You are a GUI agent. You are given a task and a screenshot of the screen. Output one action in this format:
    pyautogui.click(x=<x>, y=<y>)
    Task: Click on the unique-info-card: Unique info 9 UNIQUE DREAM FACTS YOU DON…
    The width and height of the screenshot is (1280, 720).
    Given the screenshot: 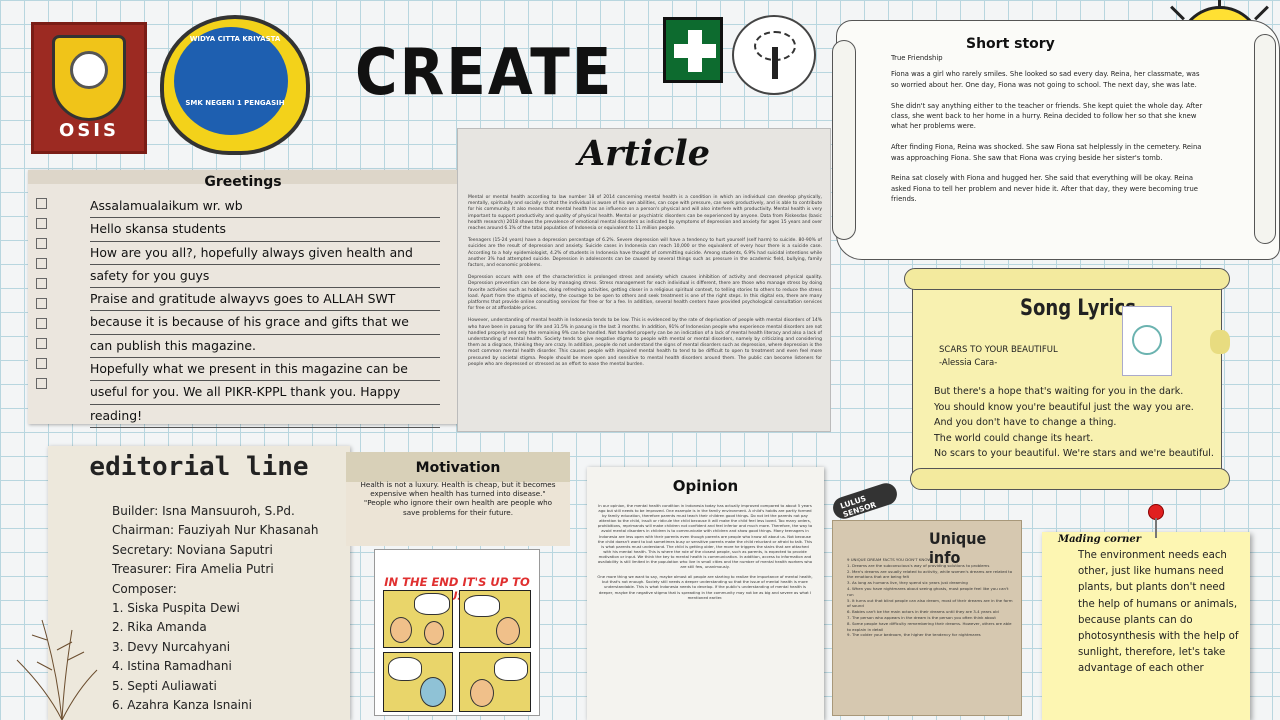 What is the action you would take?
    pyautogui.click(x=927, y=618)
    